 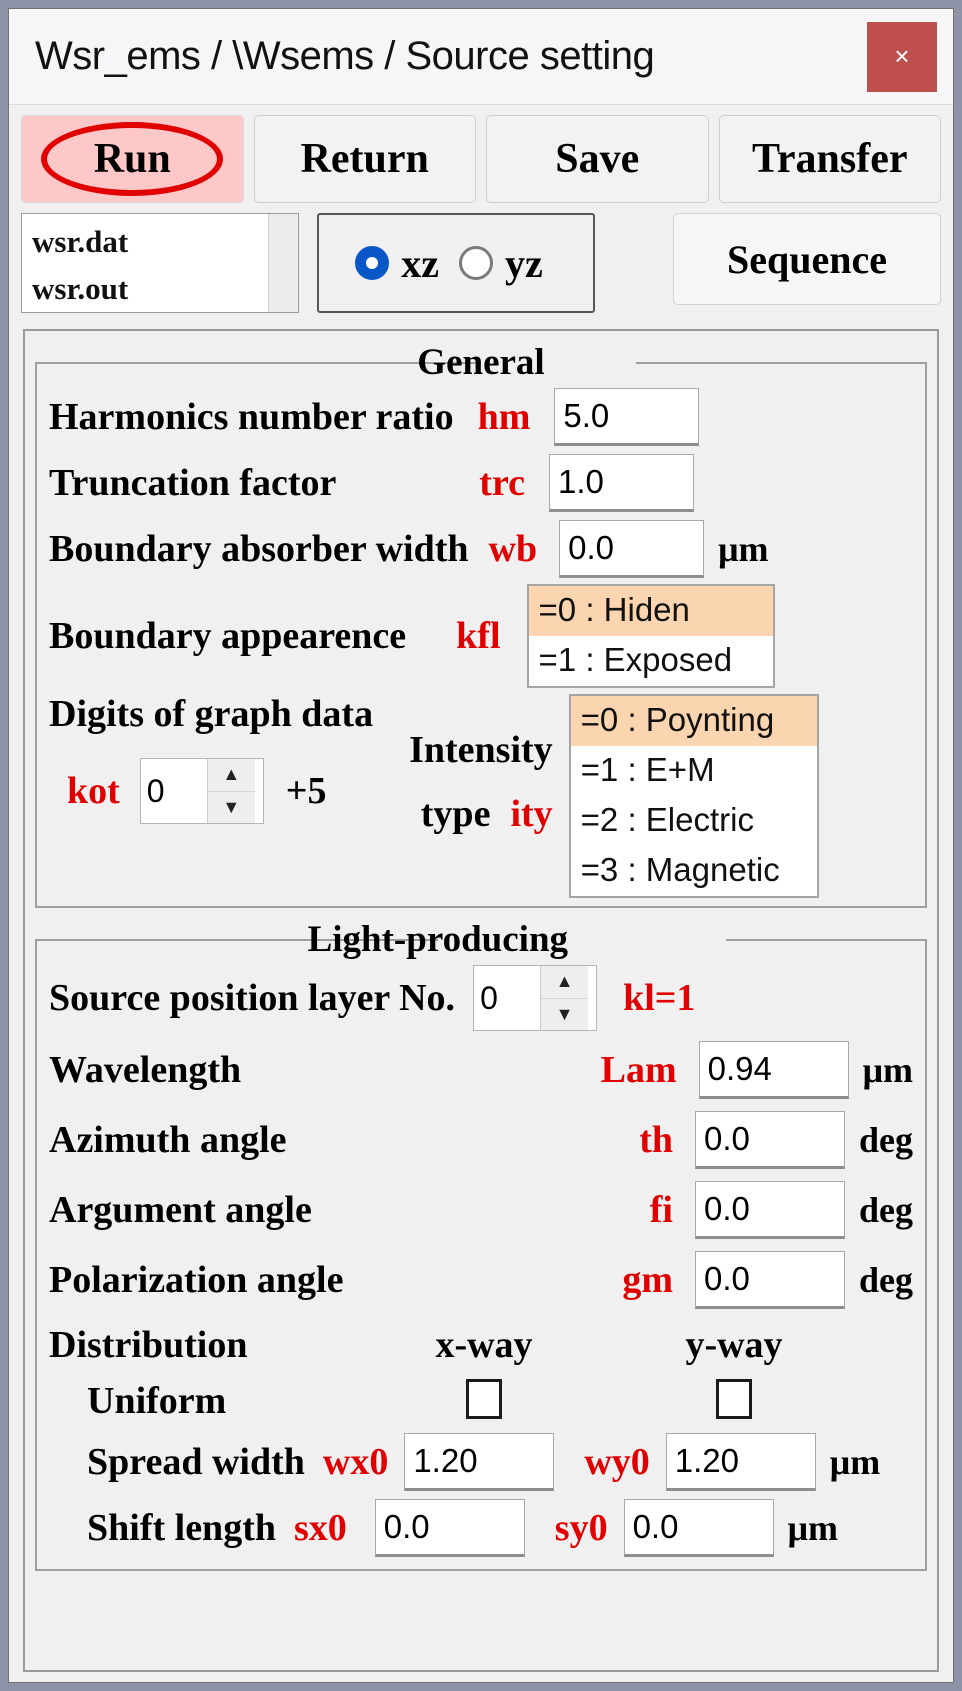 I want to click on sequence-button-label: Sequence, so click(x=807, y=259).